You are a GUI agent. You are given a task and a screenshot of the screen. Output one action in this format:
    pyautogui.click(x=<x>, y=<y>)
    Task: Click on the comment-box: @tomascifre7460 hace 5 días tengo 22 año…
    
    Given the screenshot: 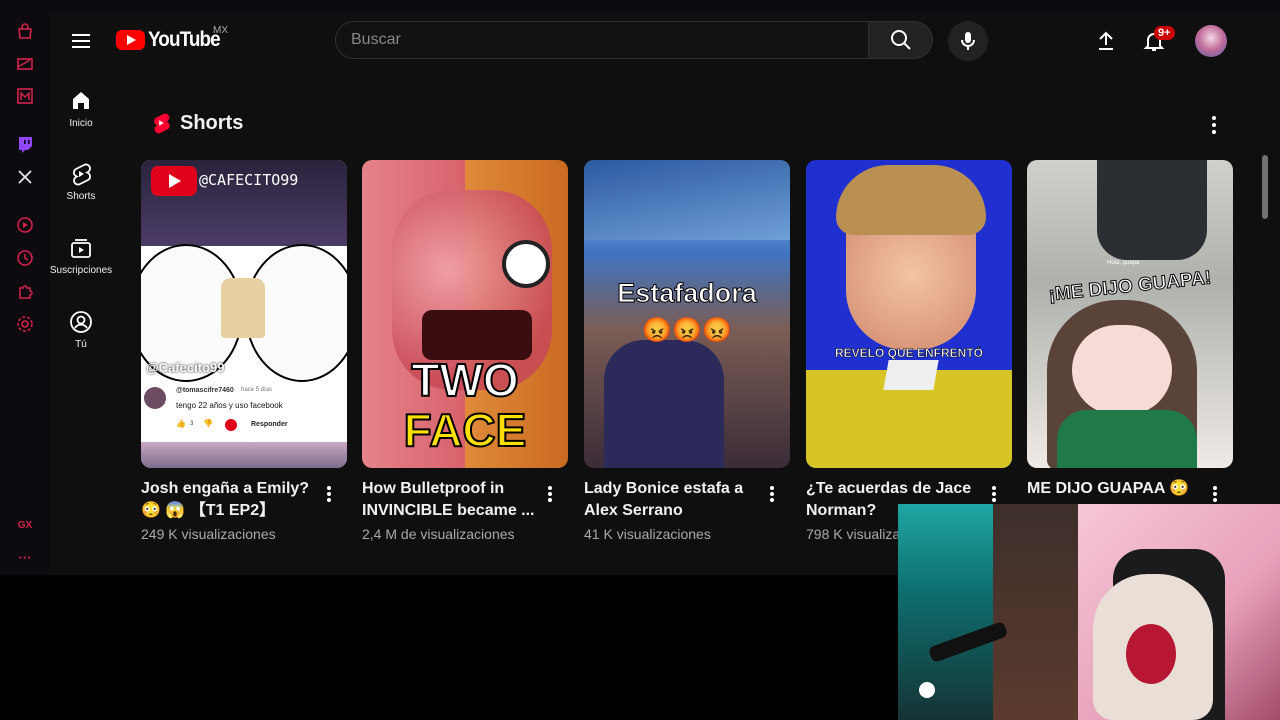 What is the action you would take?
    pyautogui.click(x=244, y=412)
    